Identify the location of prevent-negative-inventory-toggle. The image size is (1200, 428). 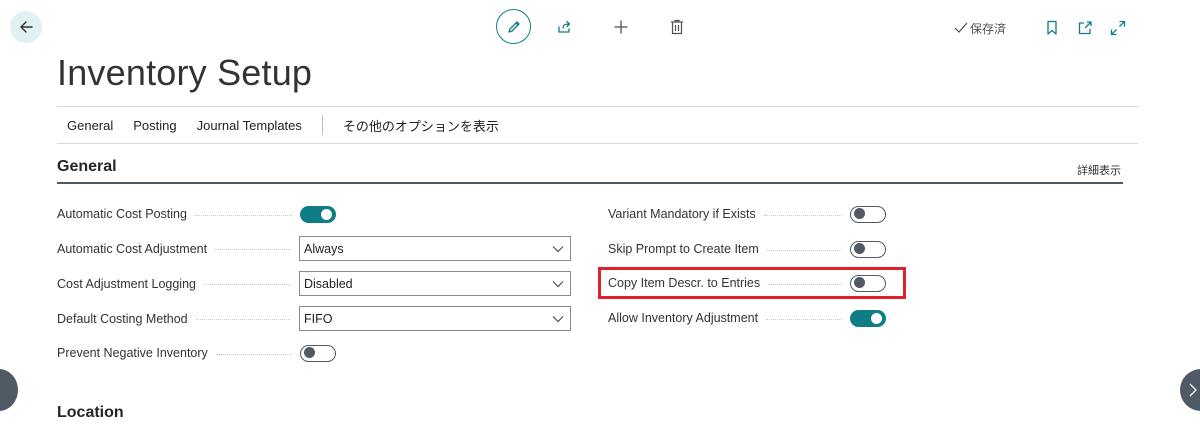
(318, 353).